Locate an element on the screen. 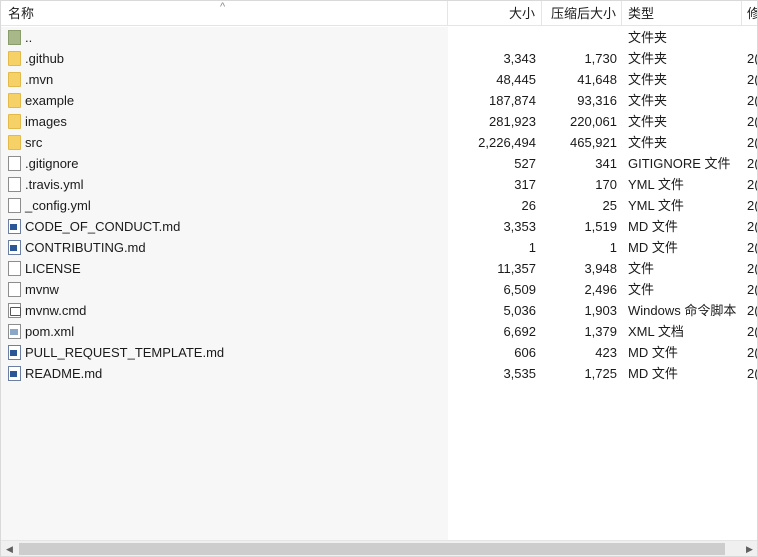 The height and width of the screenshot is (557, 758). file-name: CONTRIBUTING.md is located at coordinates (85, 247).